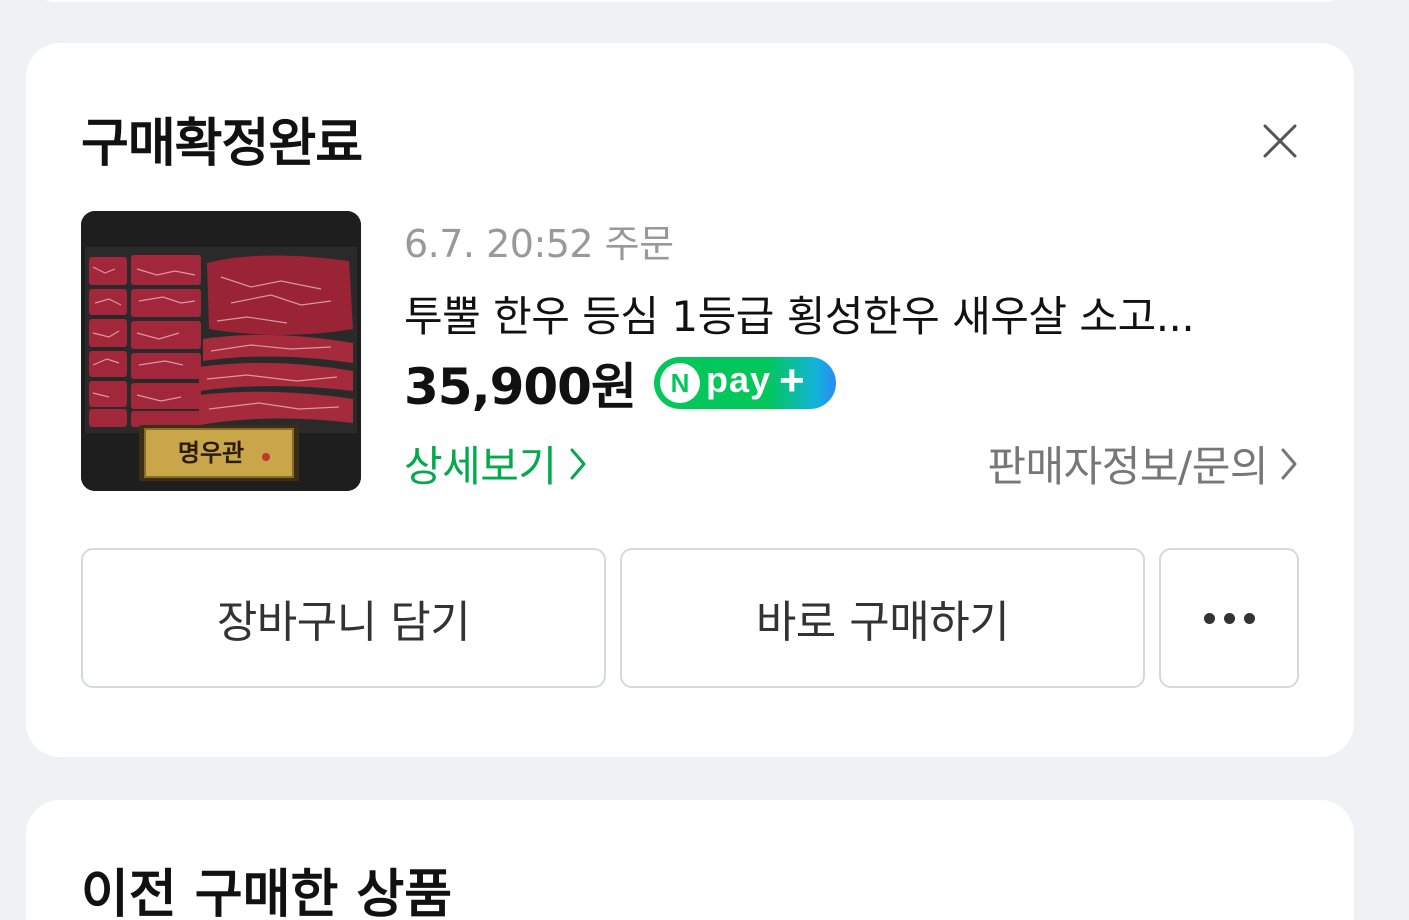 The height and width of the screenshot is (920, 1409). Describe the element at coordinates (882, 618) in the screenshot. I see `buy-now-button: 바로 구매하기` at that location.